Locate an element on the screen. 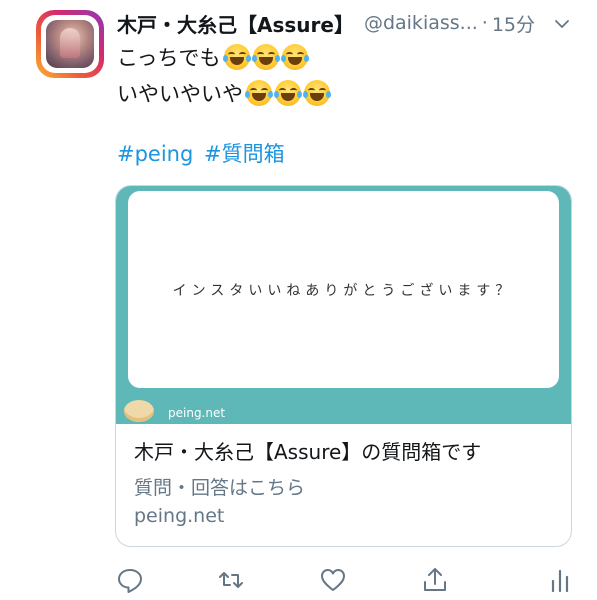  card-question-text: インスタいいねありがとうございます？ is located at coordinates (343, 290).